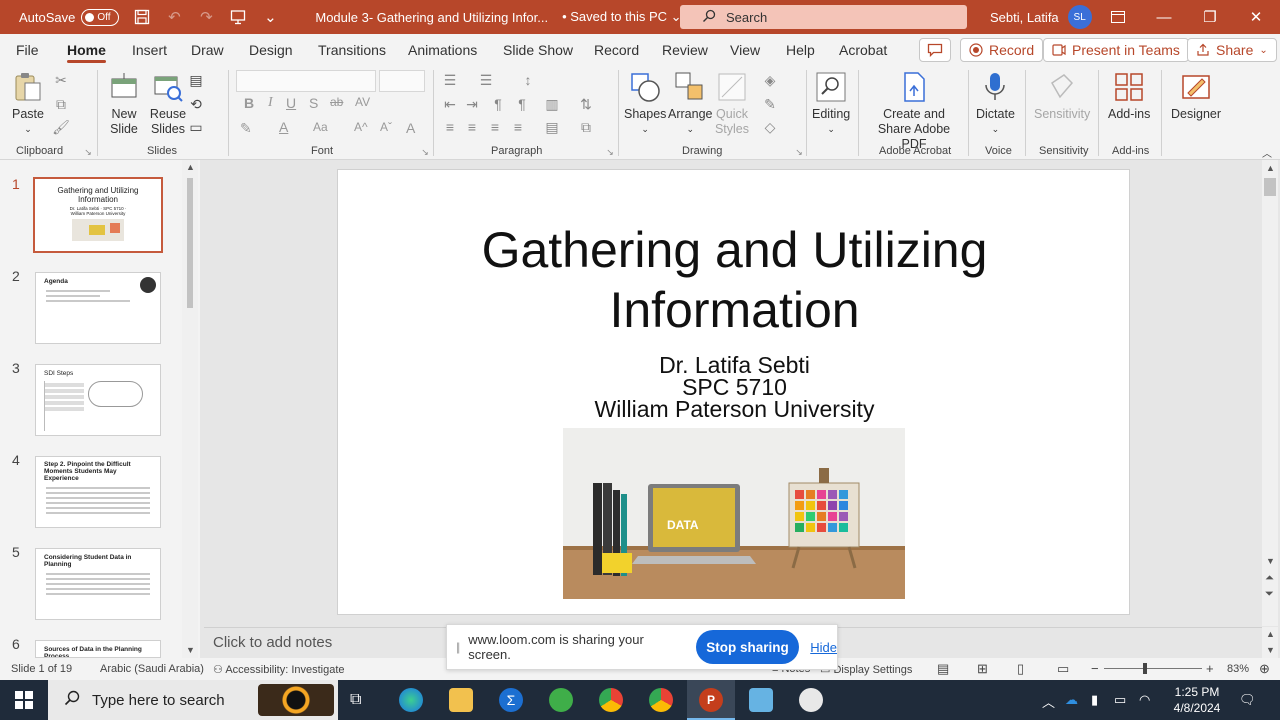 This screenshot has height=720, width=1280. Describe the element at coordinates (196, 104) in the screenshot. I see `reset-icon: ⟲` at that location.